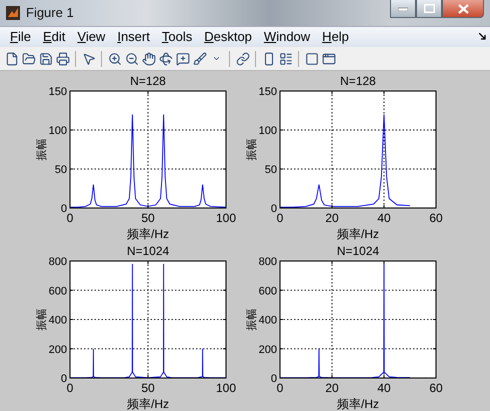 The height and width of the screenshot is (411, 490). What do you see at coordinates (88, 58) in the screenshot?
I see `pointer-icon` at bounding box center [88, 58].